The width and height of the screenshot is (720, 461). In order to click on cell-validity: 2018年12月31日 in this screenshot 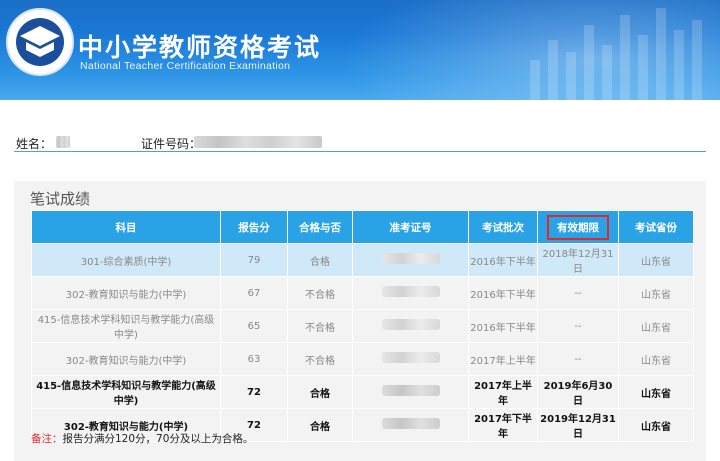, I will do `click(578, 260)`.